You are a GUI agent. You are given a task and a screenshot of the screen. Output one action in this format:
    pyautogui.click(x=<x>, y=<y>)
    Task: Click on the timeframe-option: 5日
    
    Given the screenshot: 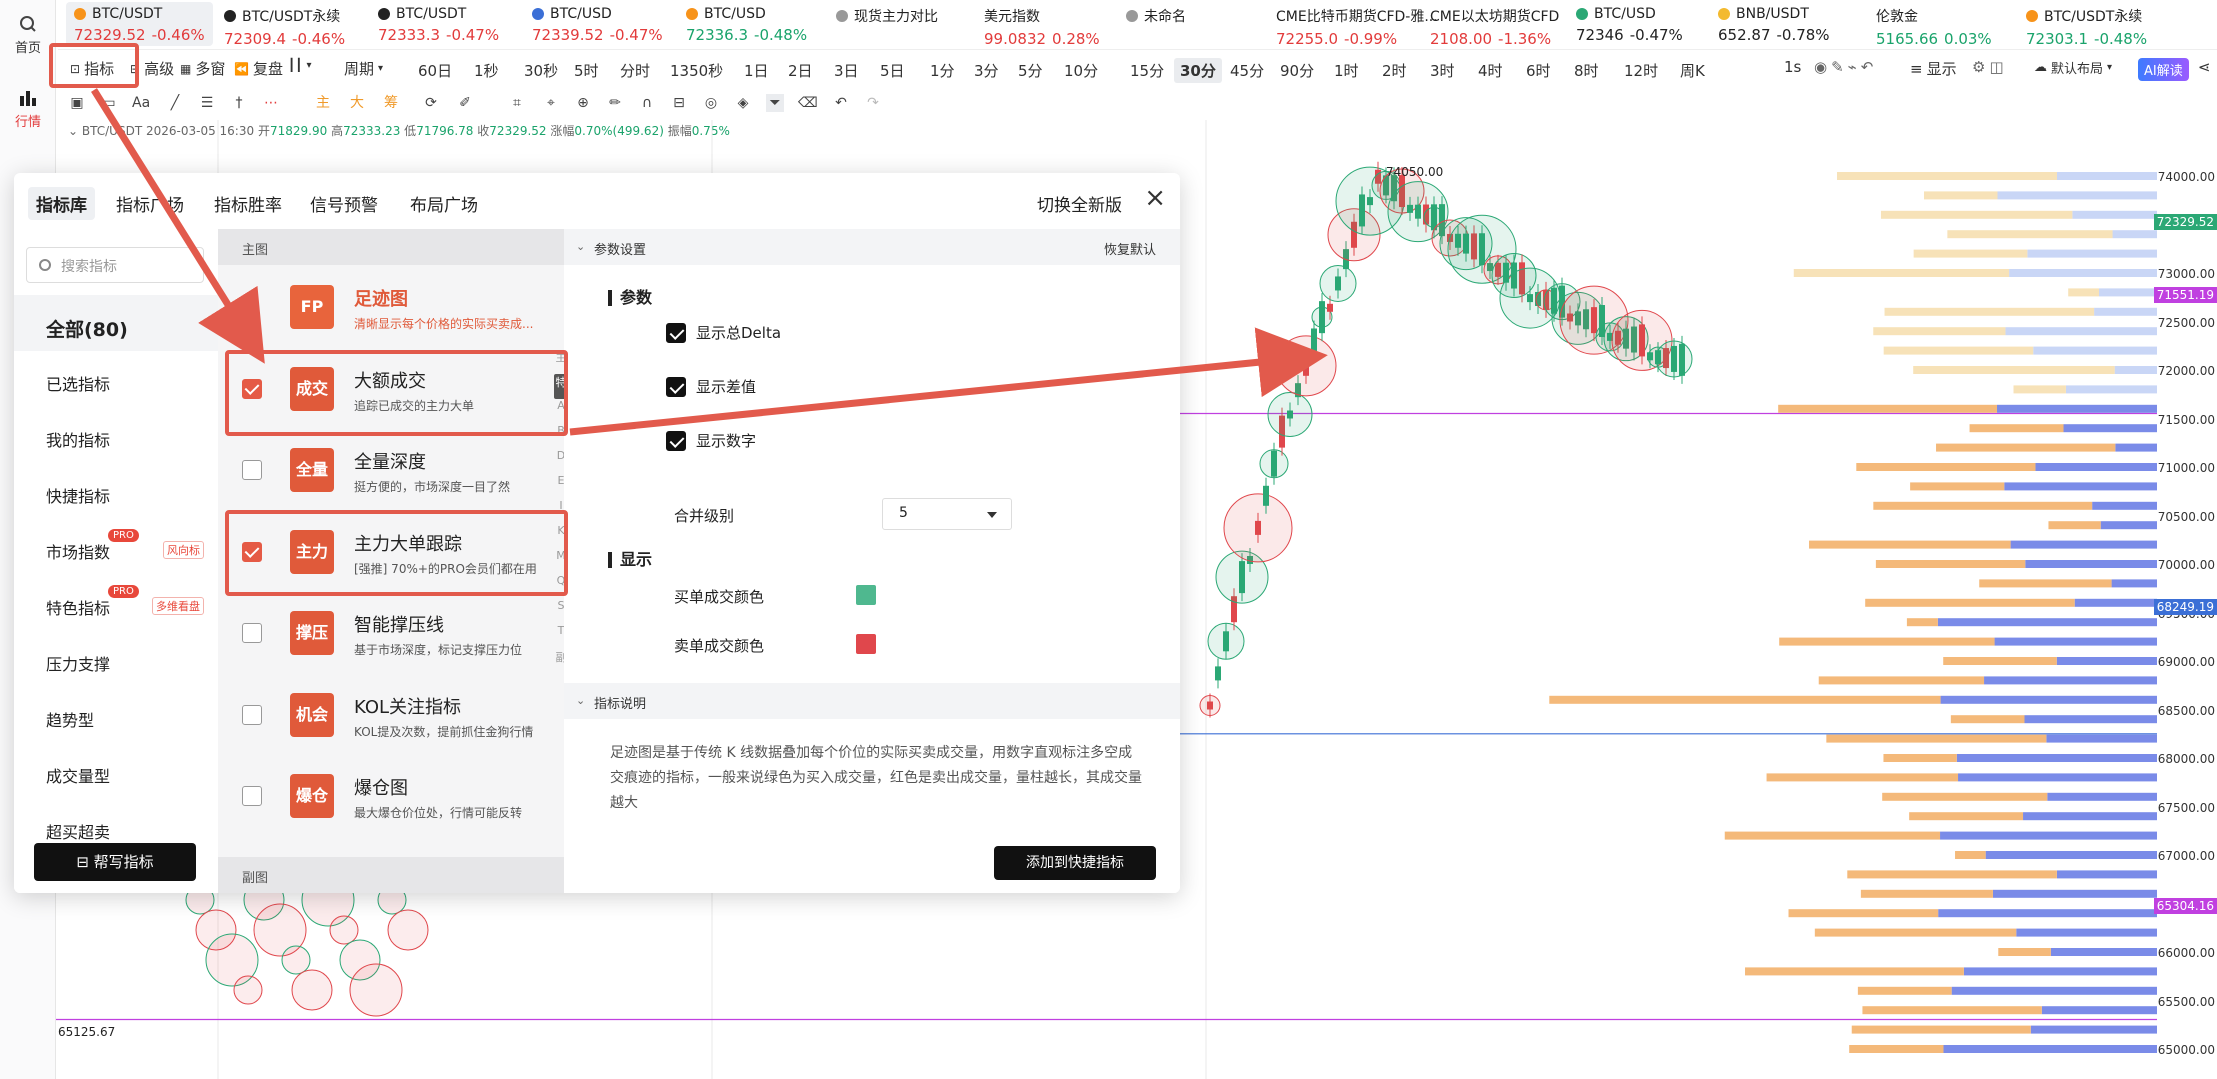 What is the action you would take?
    pyautogui.click(x=892, y=70)
    